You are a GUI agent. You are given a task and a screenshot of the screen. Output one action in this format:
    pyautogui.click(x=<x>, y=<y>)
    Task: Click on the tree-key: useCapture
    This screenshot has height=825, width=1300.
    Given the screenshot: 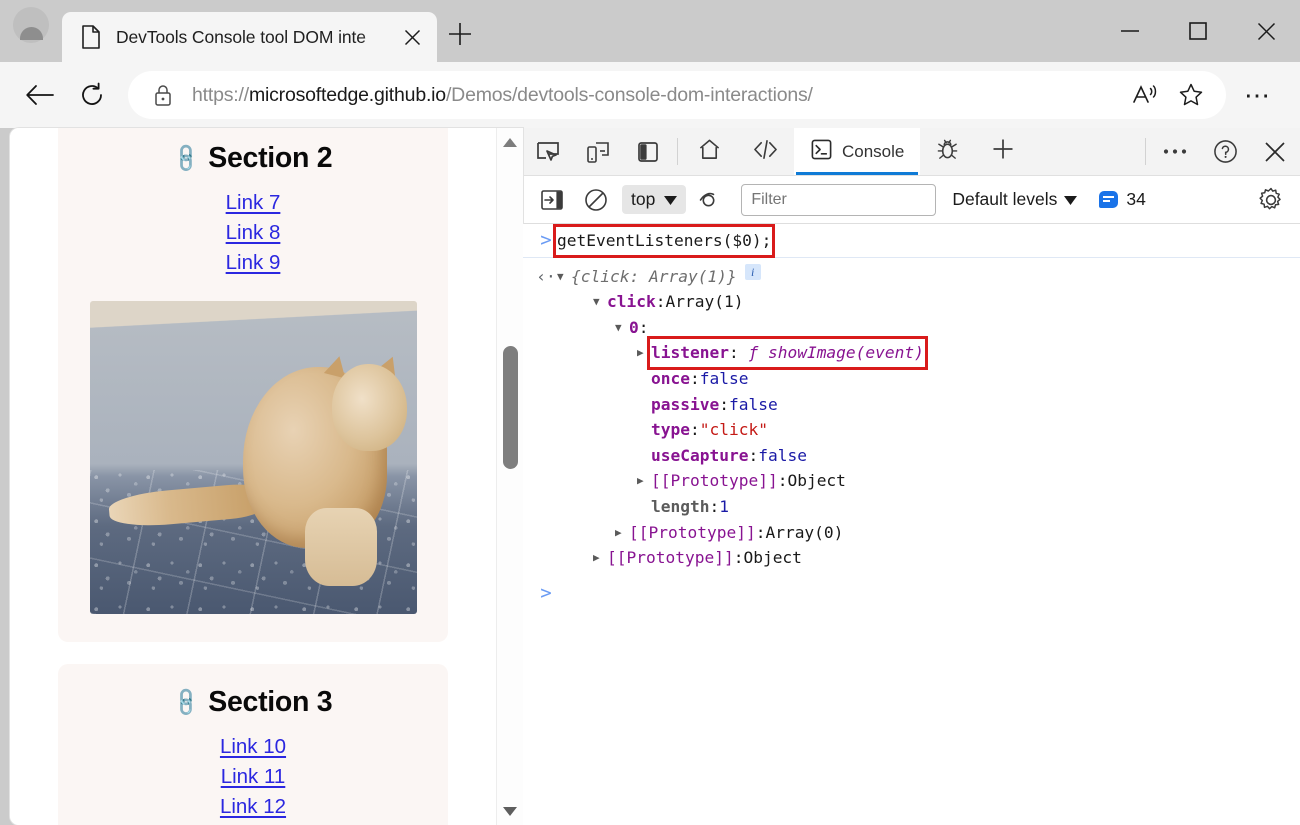 What is the action you would take?
    pyautogui.click(x=700, y=455)
    